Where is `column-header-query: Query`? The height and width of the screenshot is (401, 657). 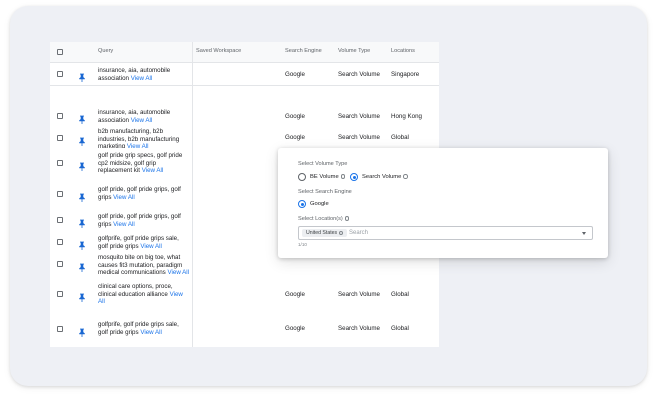 column-header-query: Query is located at coordinates (105, 51).